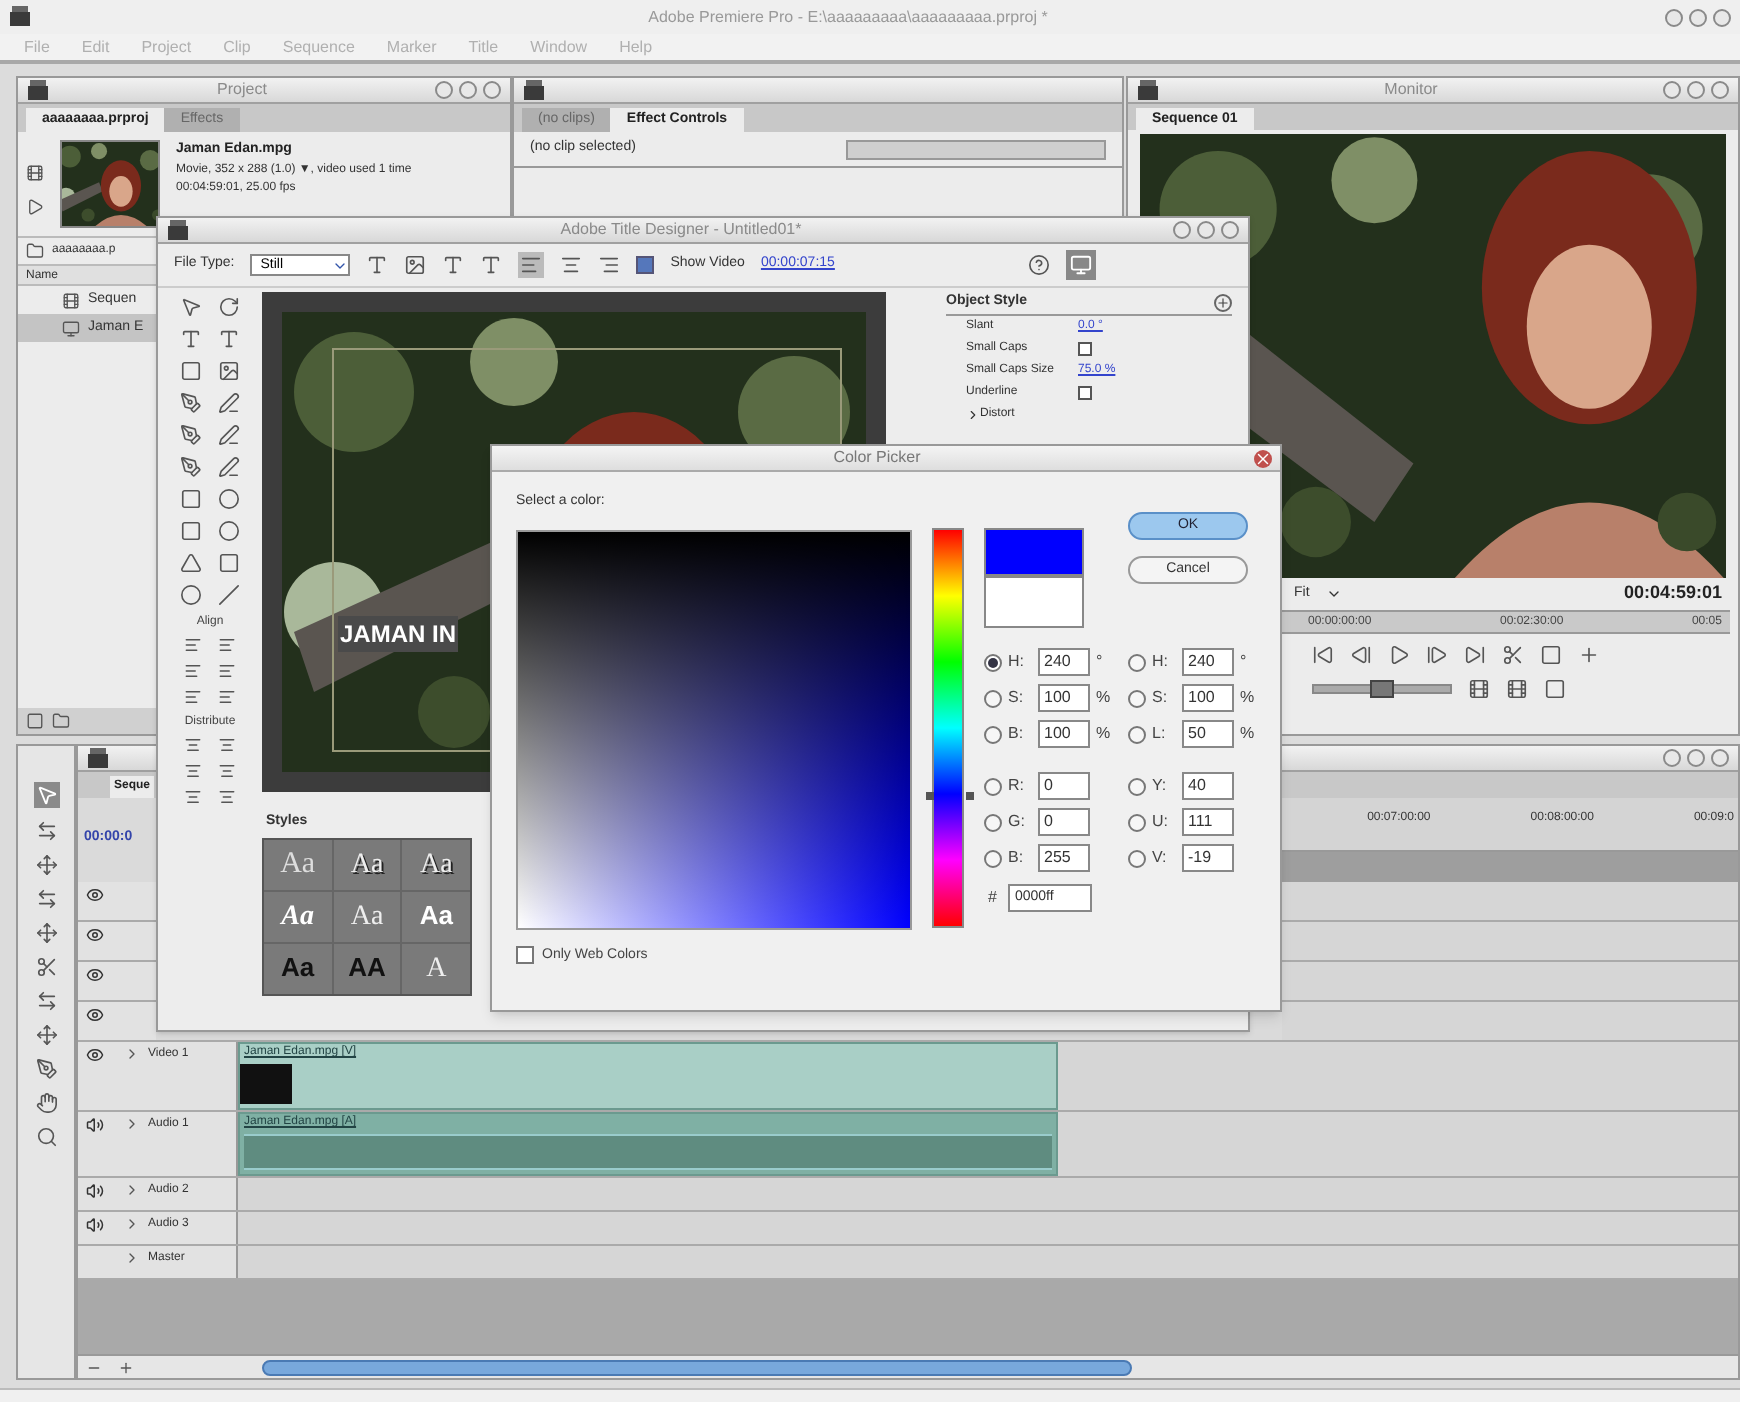  I want to click on align-right-icon, so click(609, 265).